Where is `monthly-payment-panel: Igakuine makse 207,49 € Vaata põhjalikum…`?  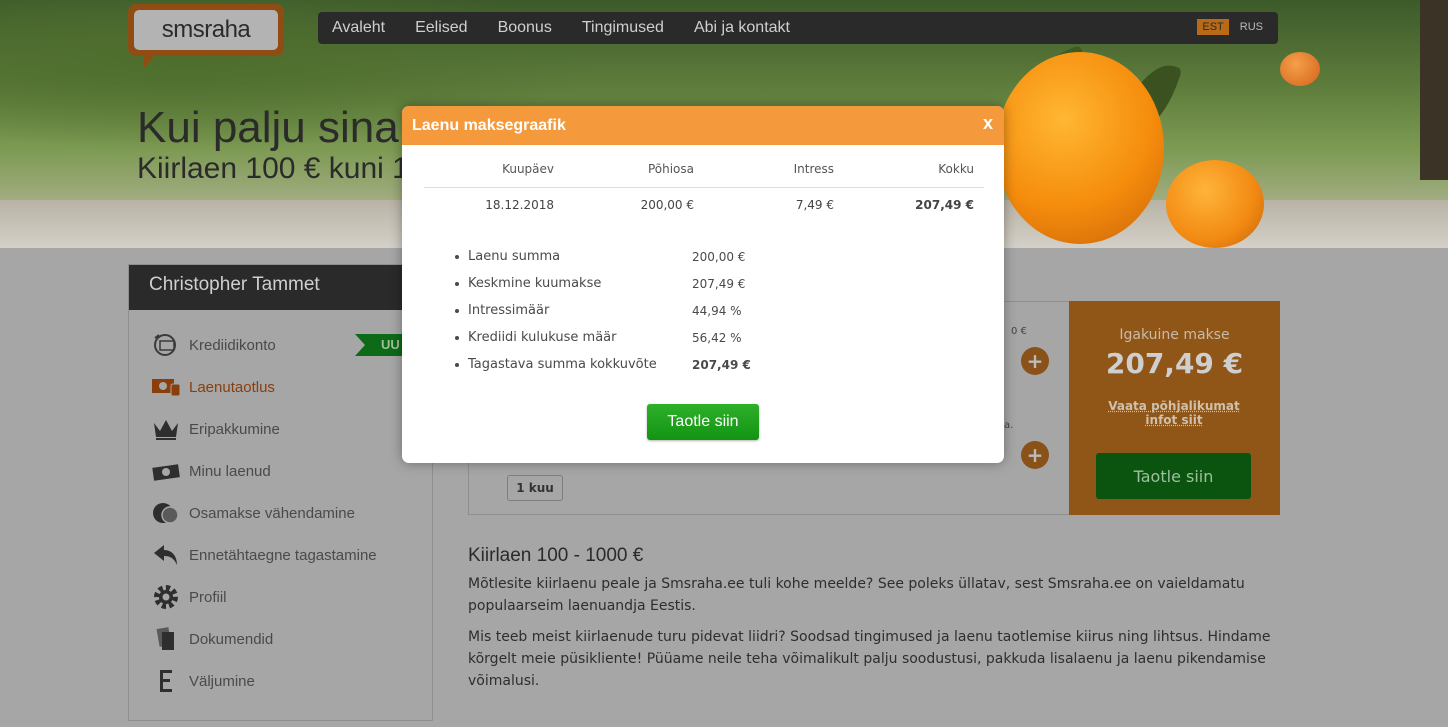
monthly-payment-panel: Igakuine makse 207,49 € Vaata põhjalikum… is located at coordinates (1174, 408).